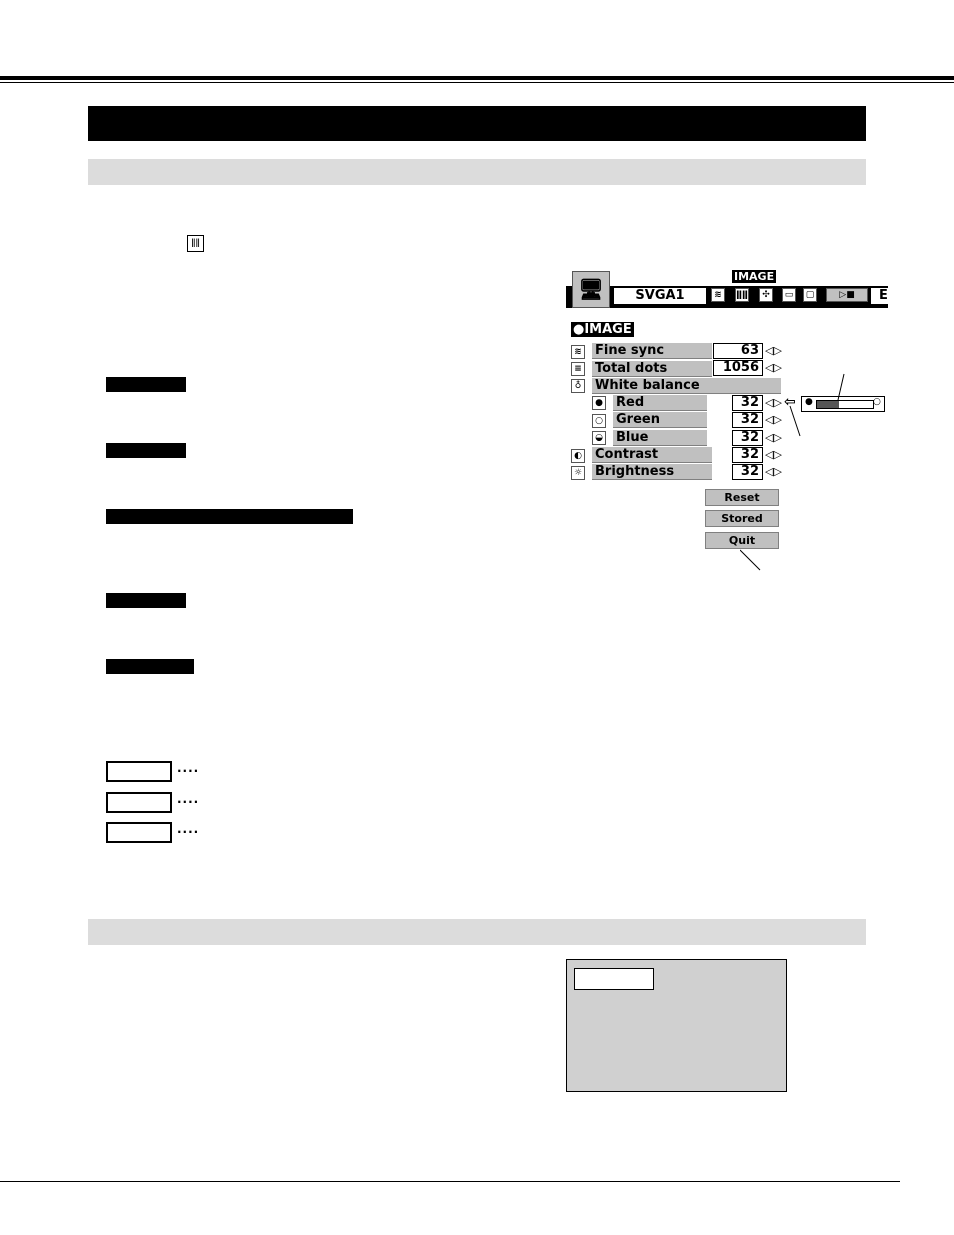  What do you see at coordinates (578, 352) in the screenshot?
I see `fine-sync-icon: ≋` at bounding box center [578, 352].